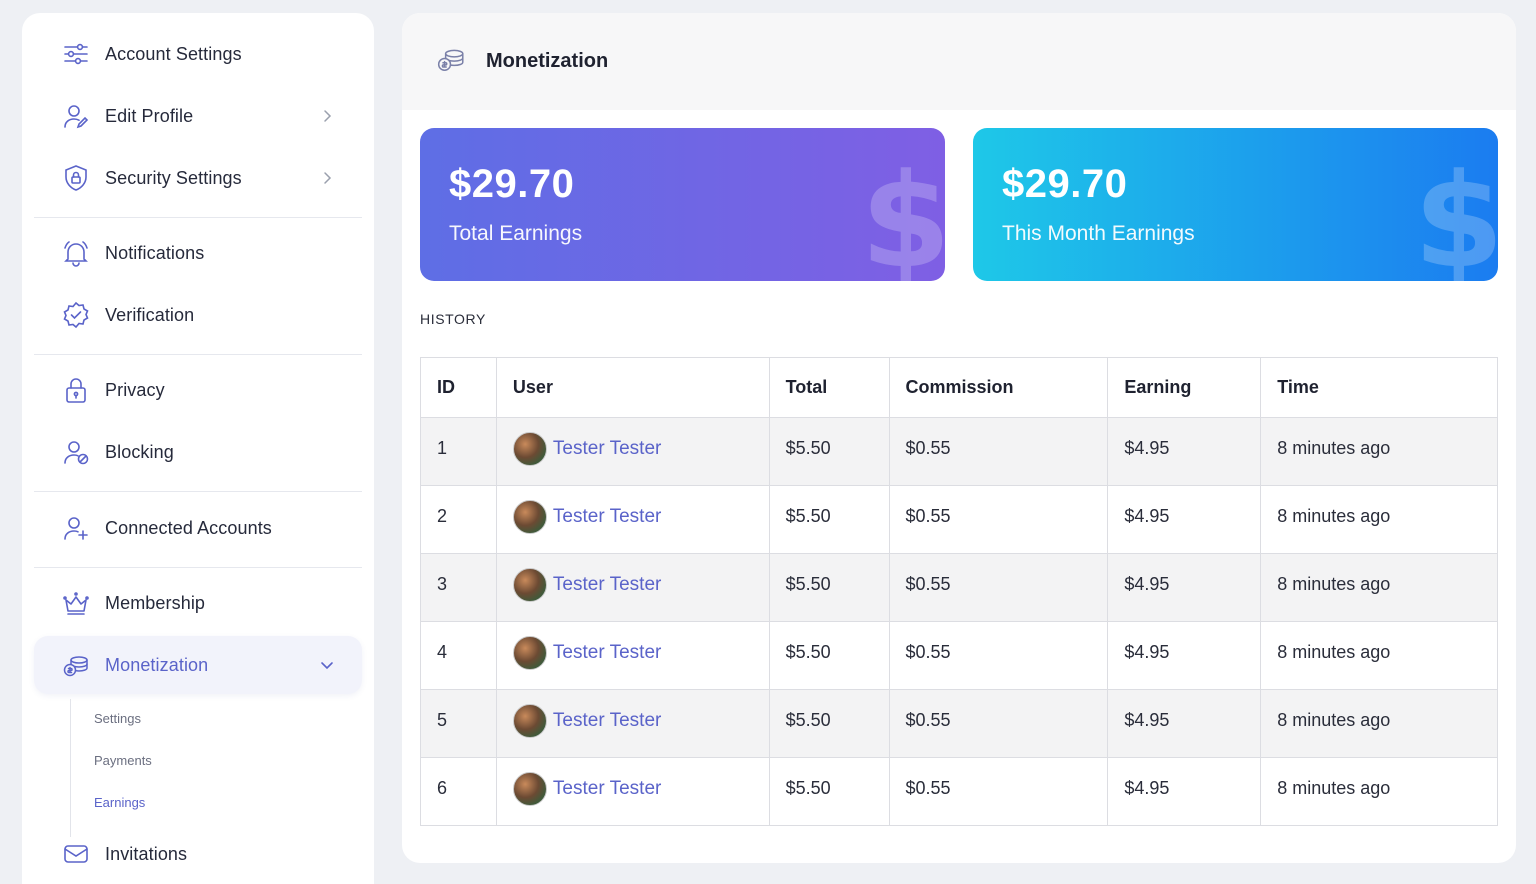  I want to click on total-earnings-amount: $29.70, so click(512, 184).